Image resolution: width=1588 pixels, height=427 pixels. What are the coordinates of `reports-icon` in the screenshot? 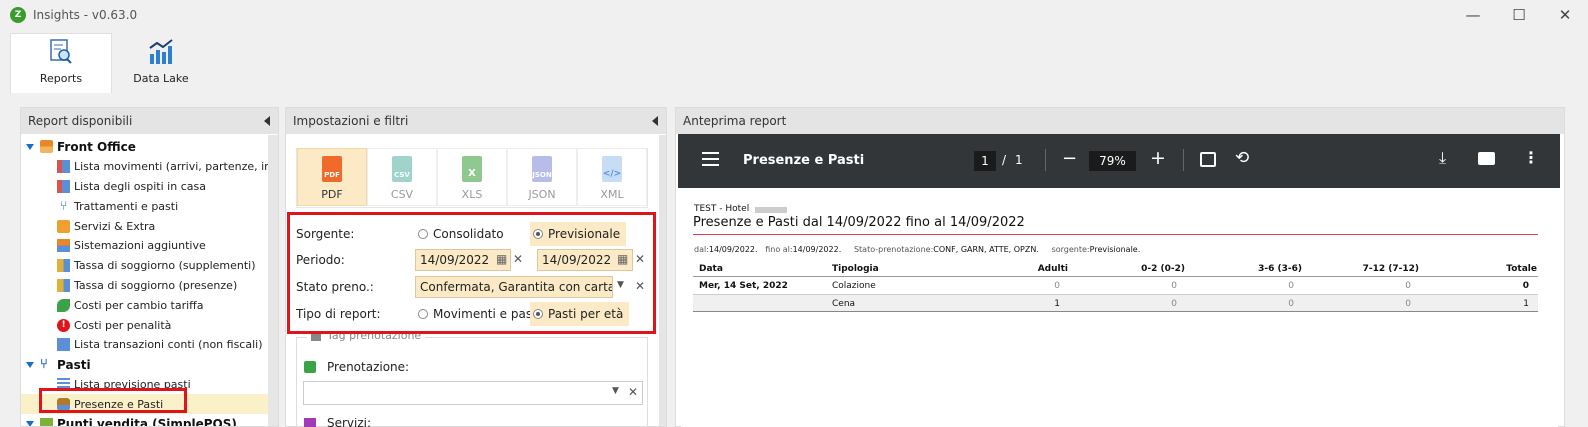 It's located at (61, 51).